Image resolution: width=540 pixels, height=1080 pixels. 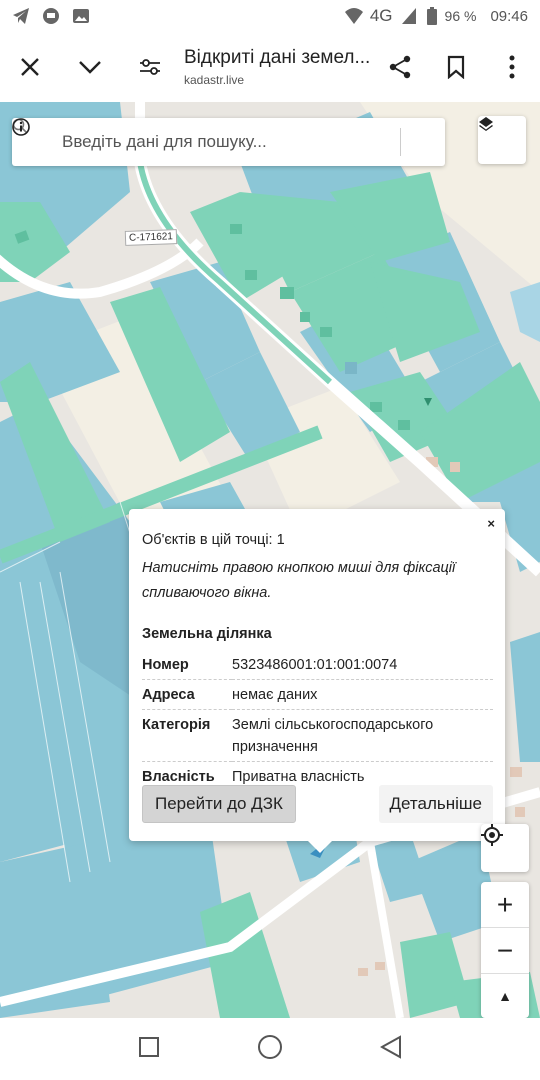 What do you see at coordinates (270, 16) in the screenshot?
I see `status-bar: 4G 96 % 09:46` at bounding box center [270, 16].